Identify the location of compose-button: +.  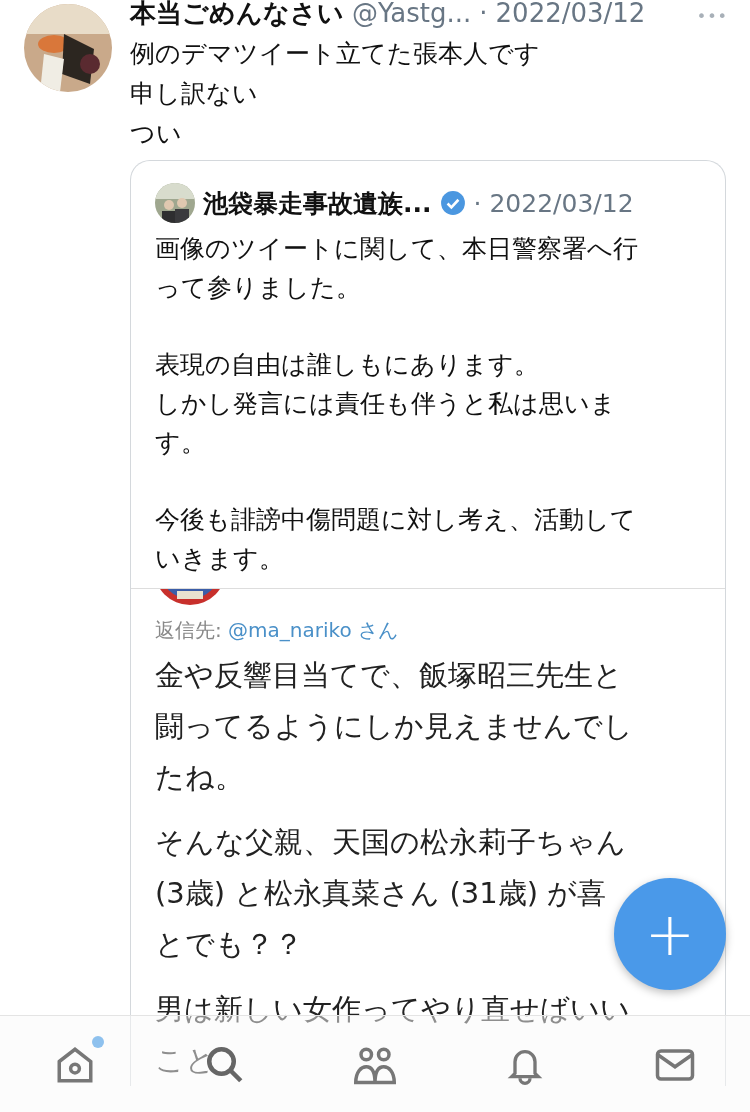
(670, 934).